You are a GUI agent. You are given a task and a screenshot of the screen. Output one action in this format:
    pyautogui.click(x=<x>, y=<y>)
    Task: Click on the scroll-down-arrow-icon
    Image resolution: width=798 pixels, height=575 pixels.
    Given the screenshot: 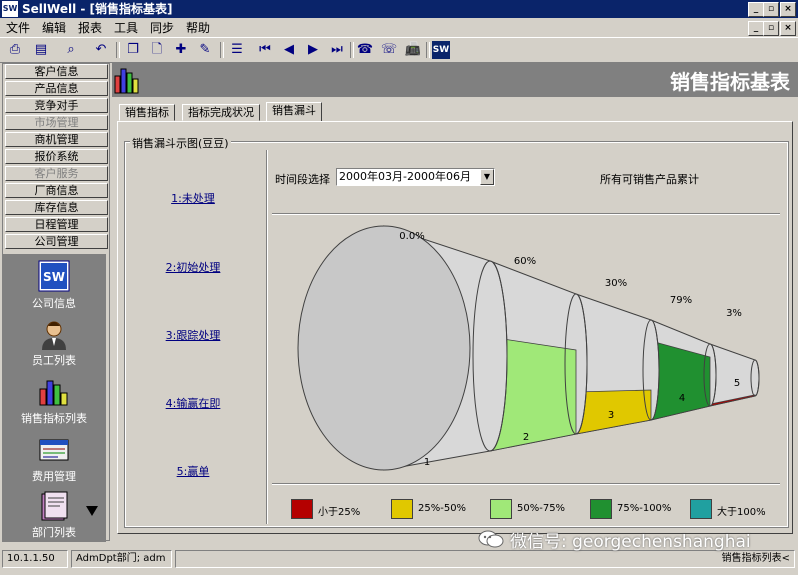 What is the action you would take?
    pyautogui.click(x=92, y=511)
    